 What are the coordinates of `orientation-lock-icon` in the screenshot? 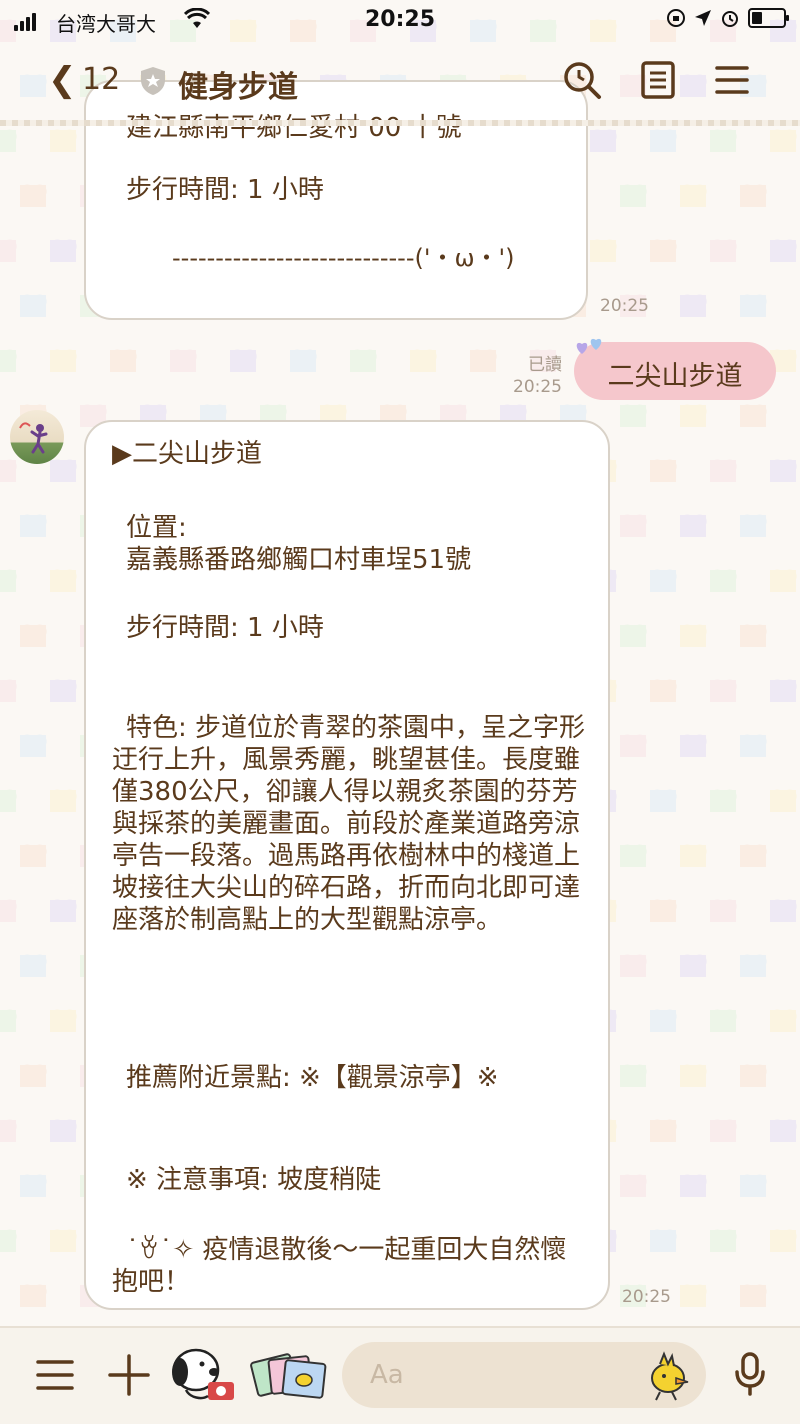 It's located at (676, 18).